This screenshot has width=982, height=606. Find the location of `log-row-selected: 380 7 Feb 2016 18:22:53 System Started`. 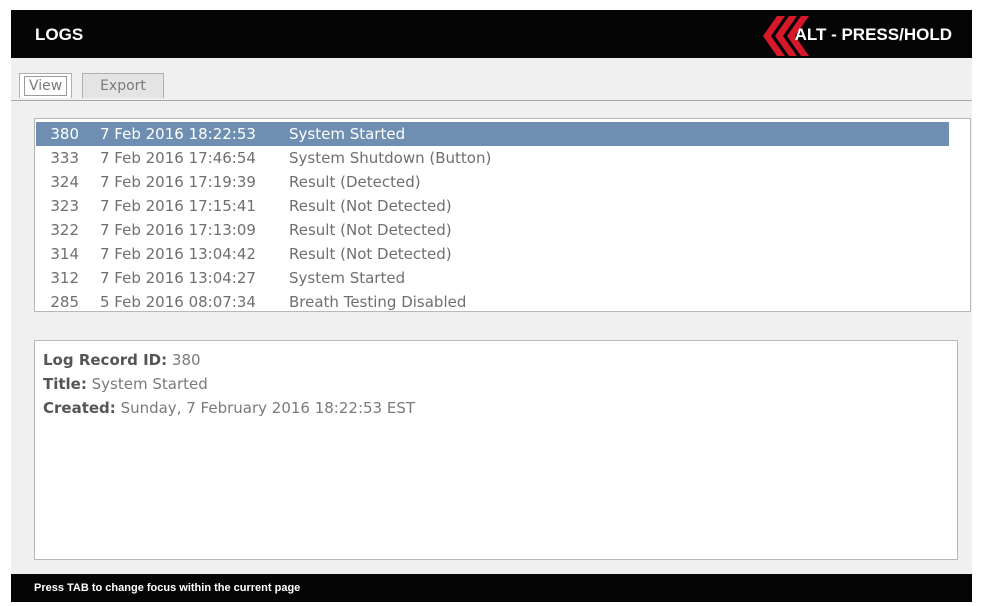

log-row-selected: 380 7 Feb 2016 18:22:53 System Started is located at coordinates (492, 134).